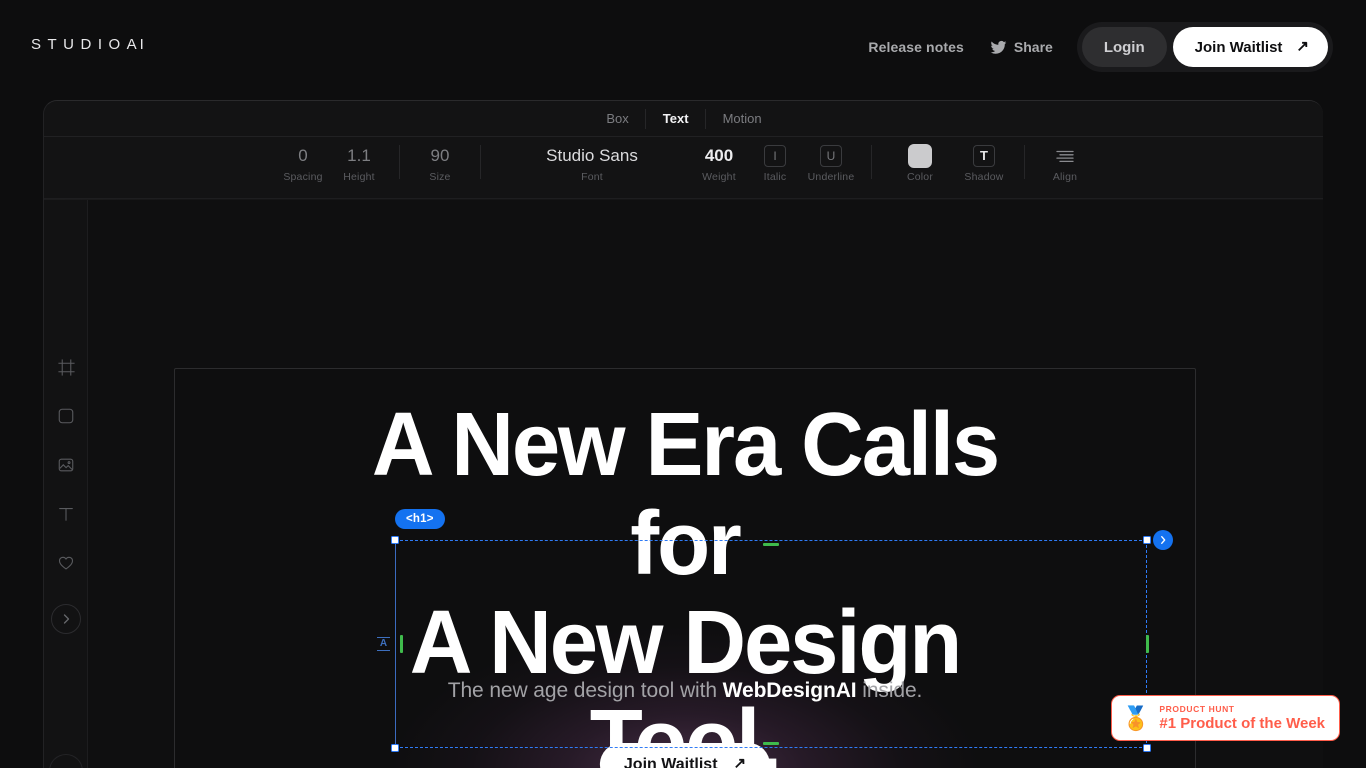  I want to click on underline-label: Underline, so click(831, 177).